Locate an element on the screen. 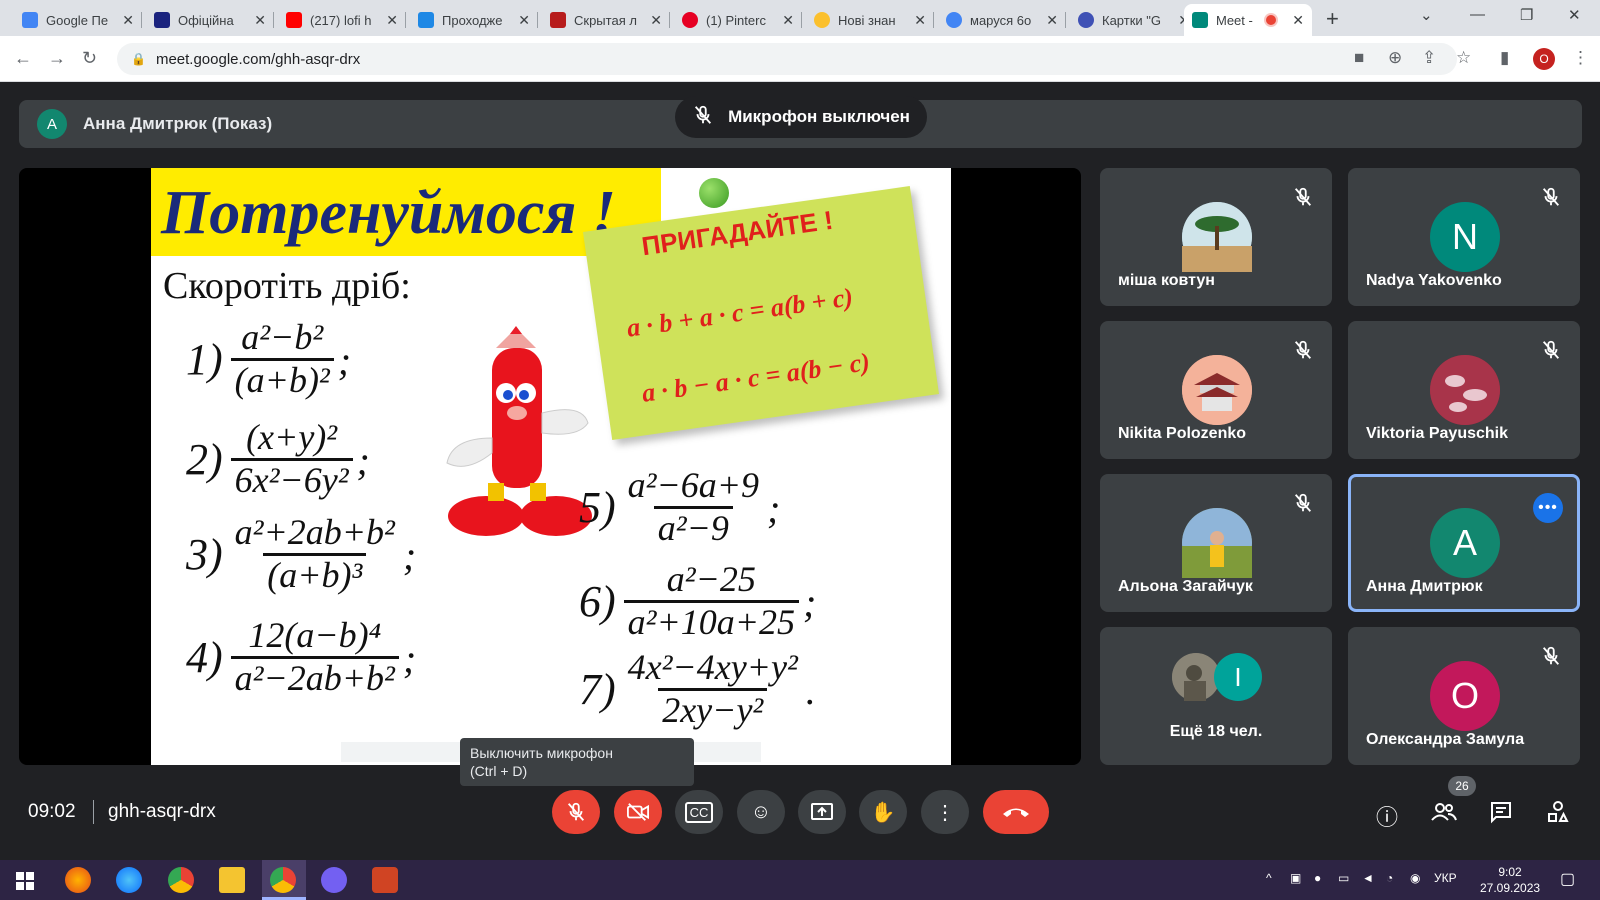 This screenshot has width=1600, height=900. browser-menu-icon: ⋮ is located at coordinates (1580, 58).